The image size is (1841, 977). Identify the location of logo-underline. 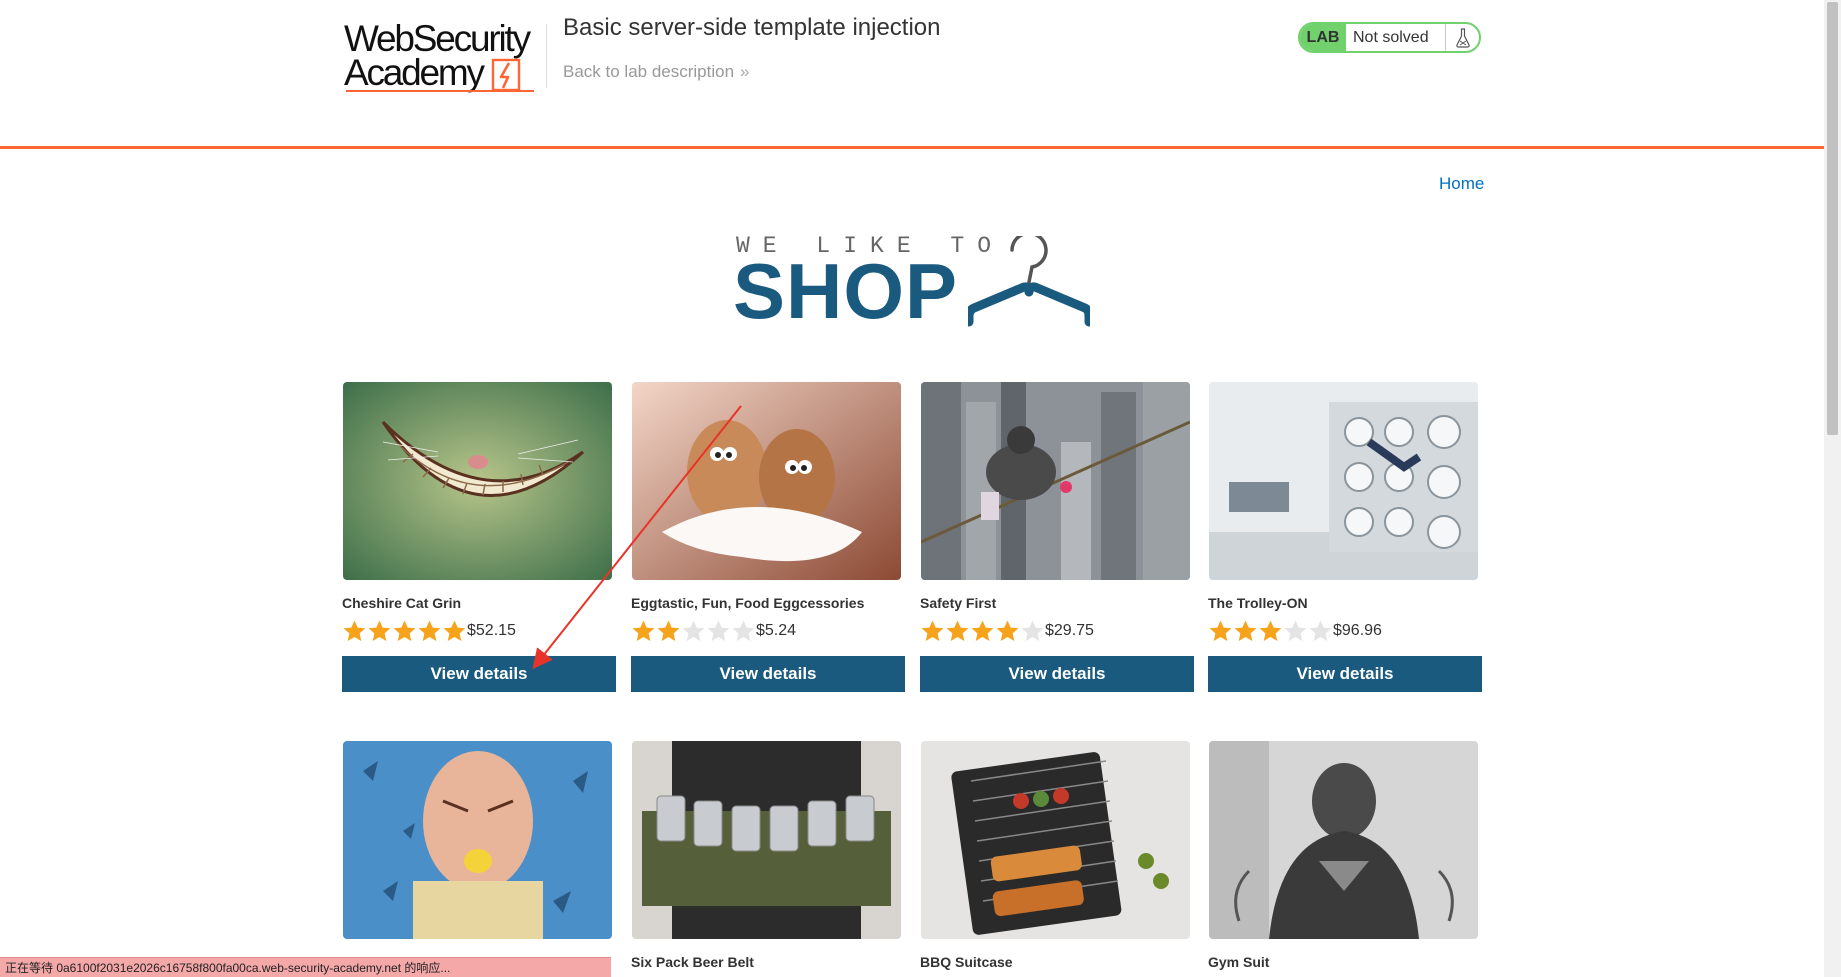
(440, 91).